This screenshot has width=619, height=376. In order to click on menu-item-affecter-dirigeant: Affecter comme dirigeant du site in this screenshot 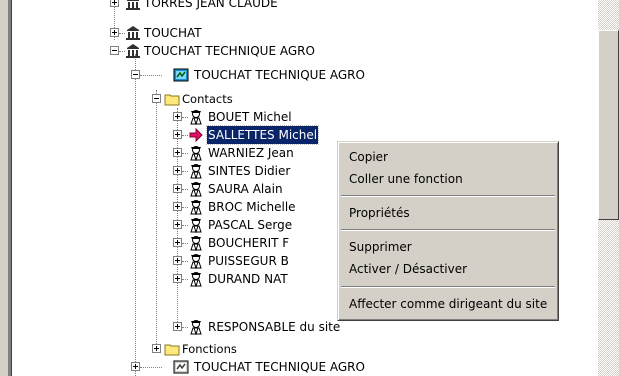, I will do `click(448, 304)`.